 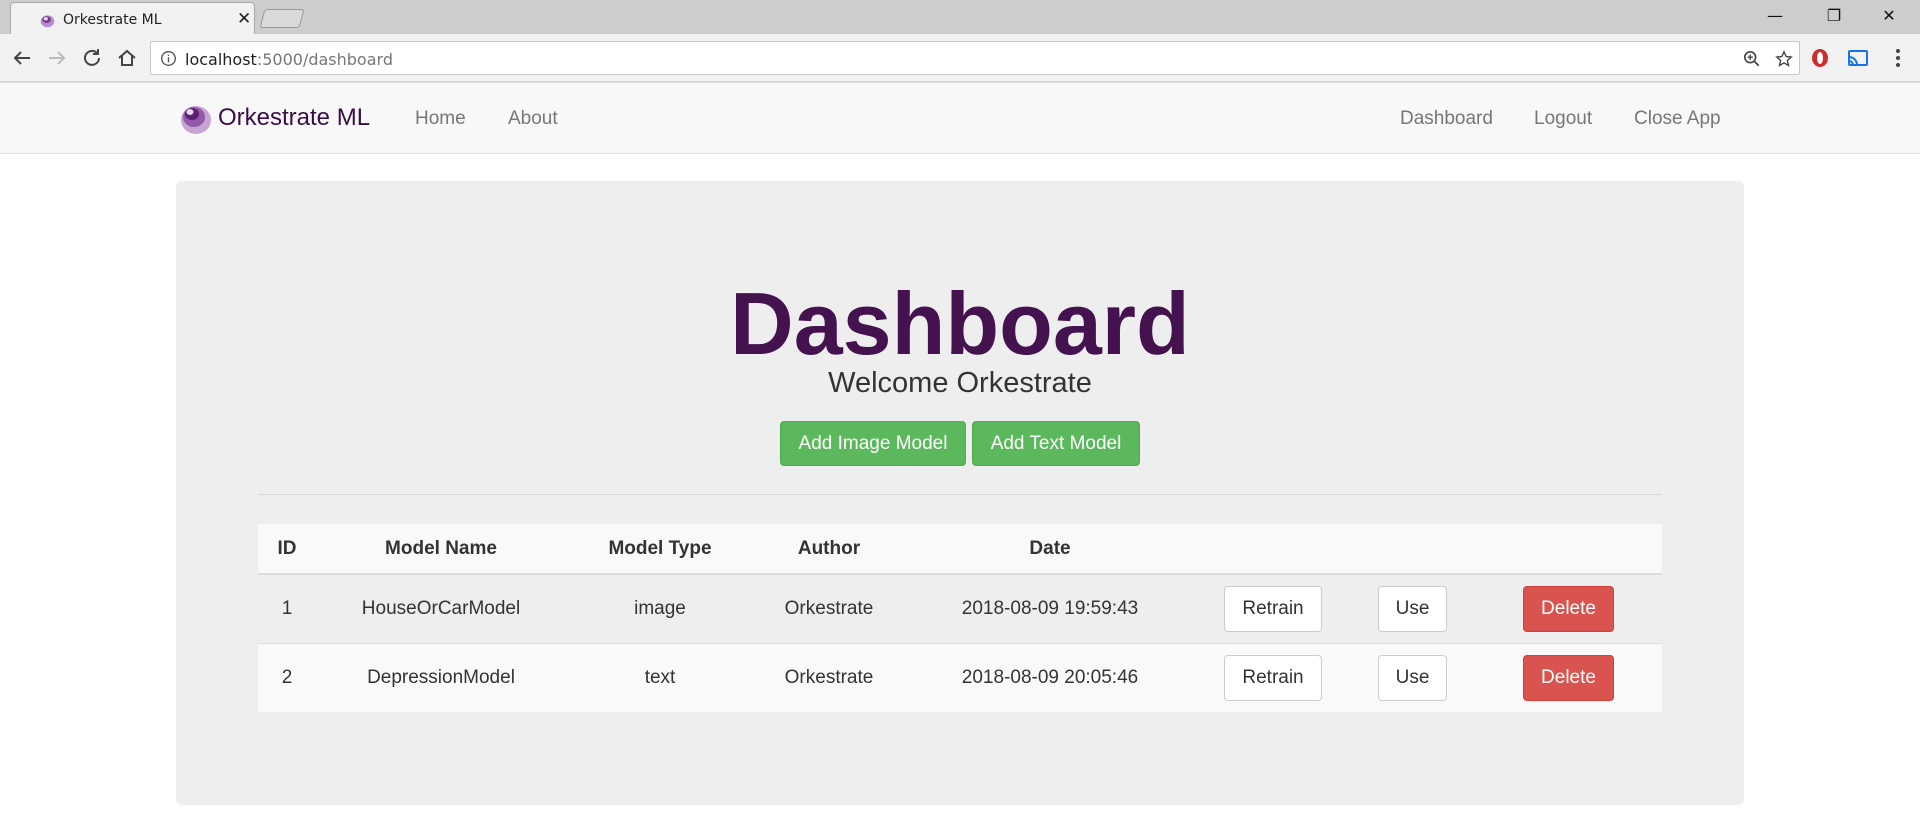 I want to click on cell-id: 1, so click(x=287, y=608).